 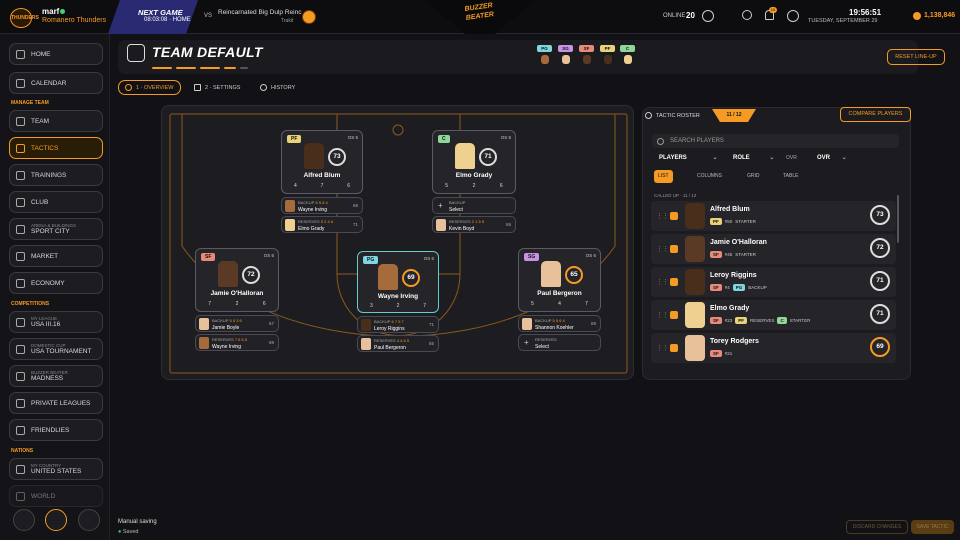 I want to click on stat-value: 4, so click(x=295, y=186).